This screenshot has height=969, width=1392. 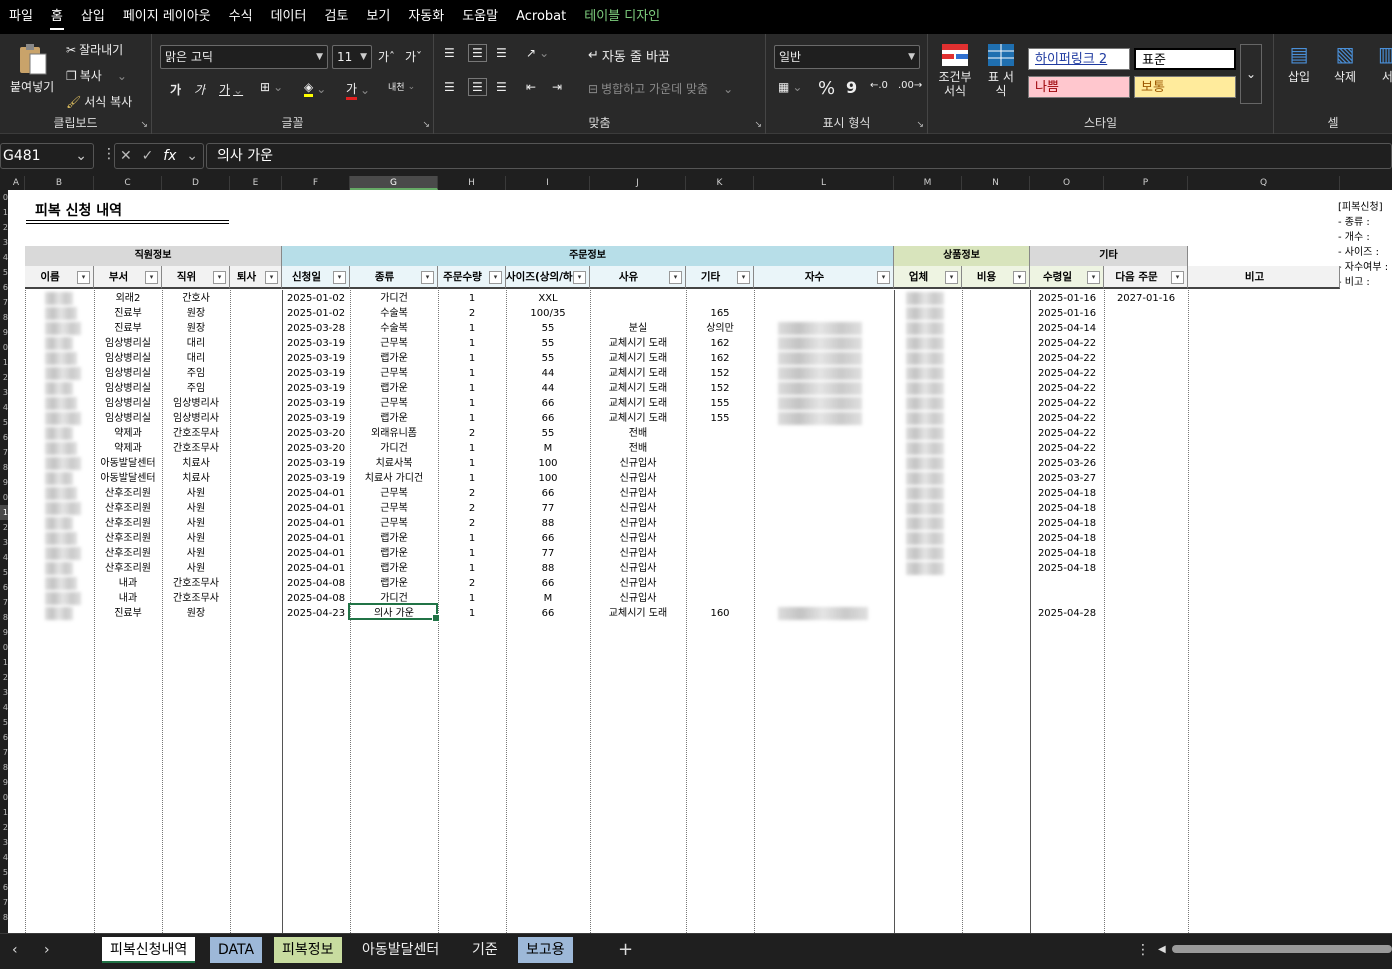 What do you see at coordinates (231, 89) in the screenshot?
I see `underline-button: 가 ⌄` at bounding box center [231, 89].